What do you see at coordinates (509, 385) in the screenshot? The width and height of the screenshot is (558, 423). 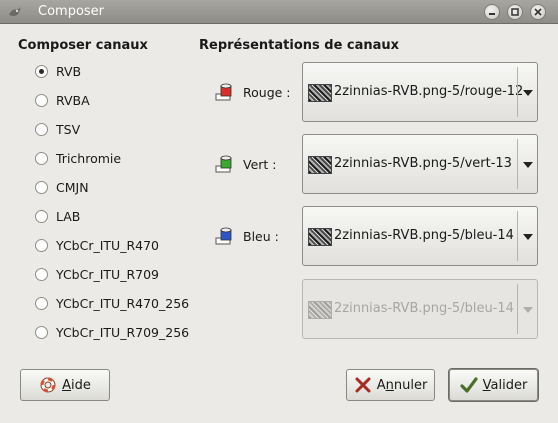 I see `ok-label-rest: alider` at bounding box center [509, 385].